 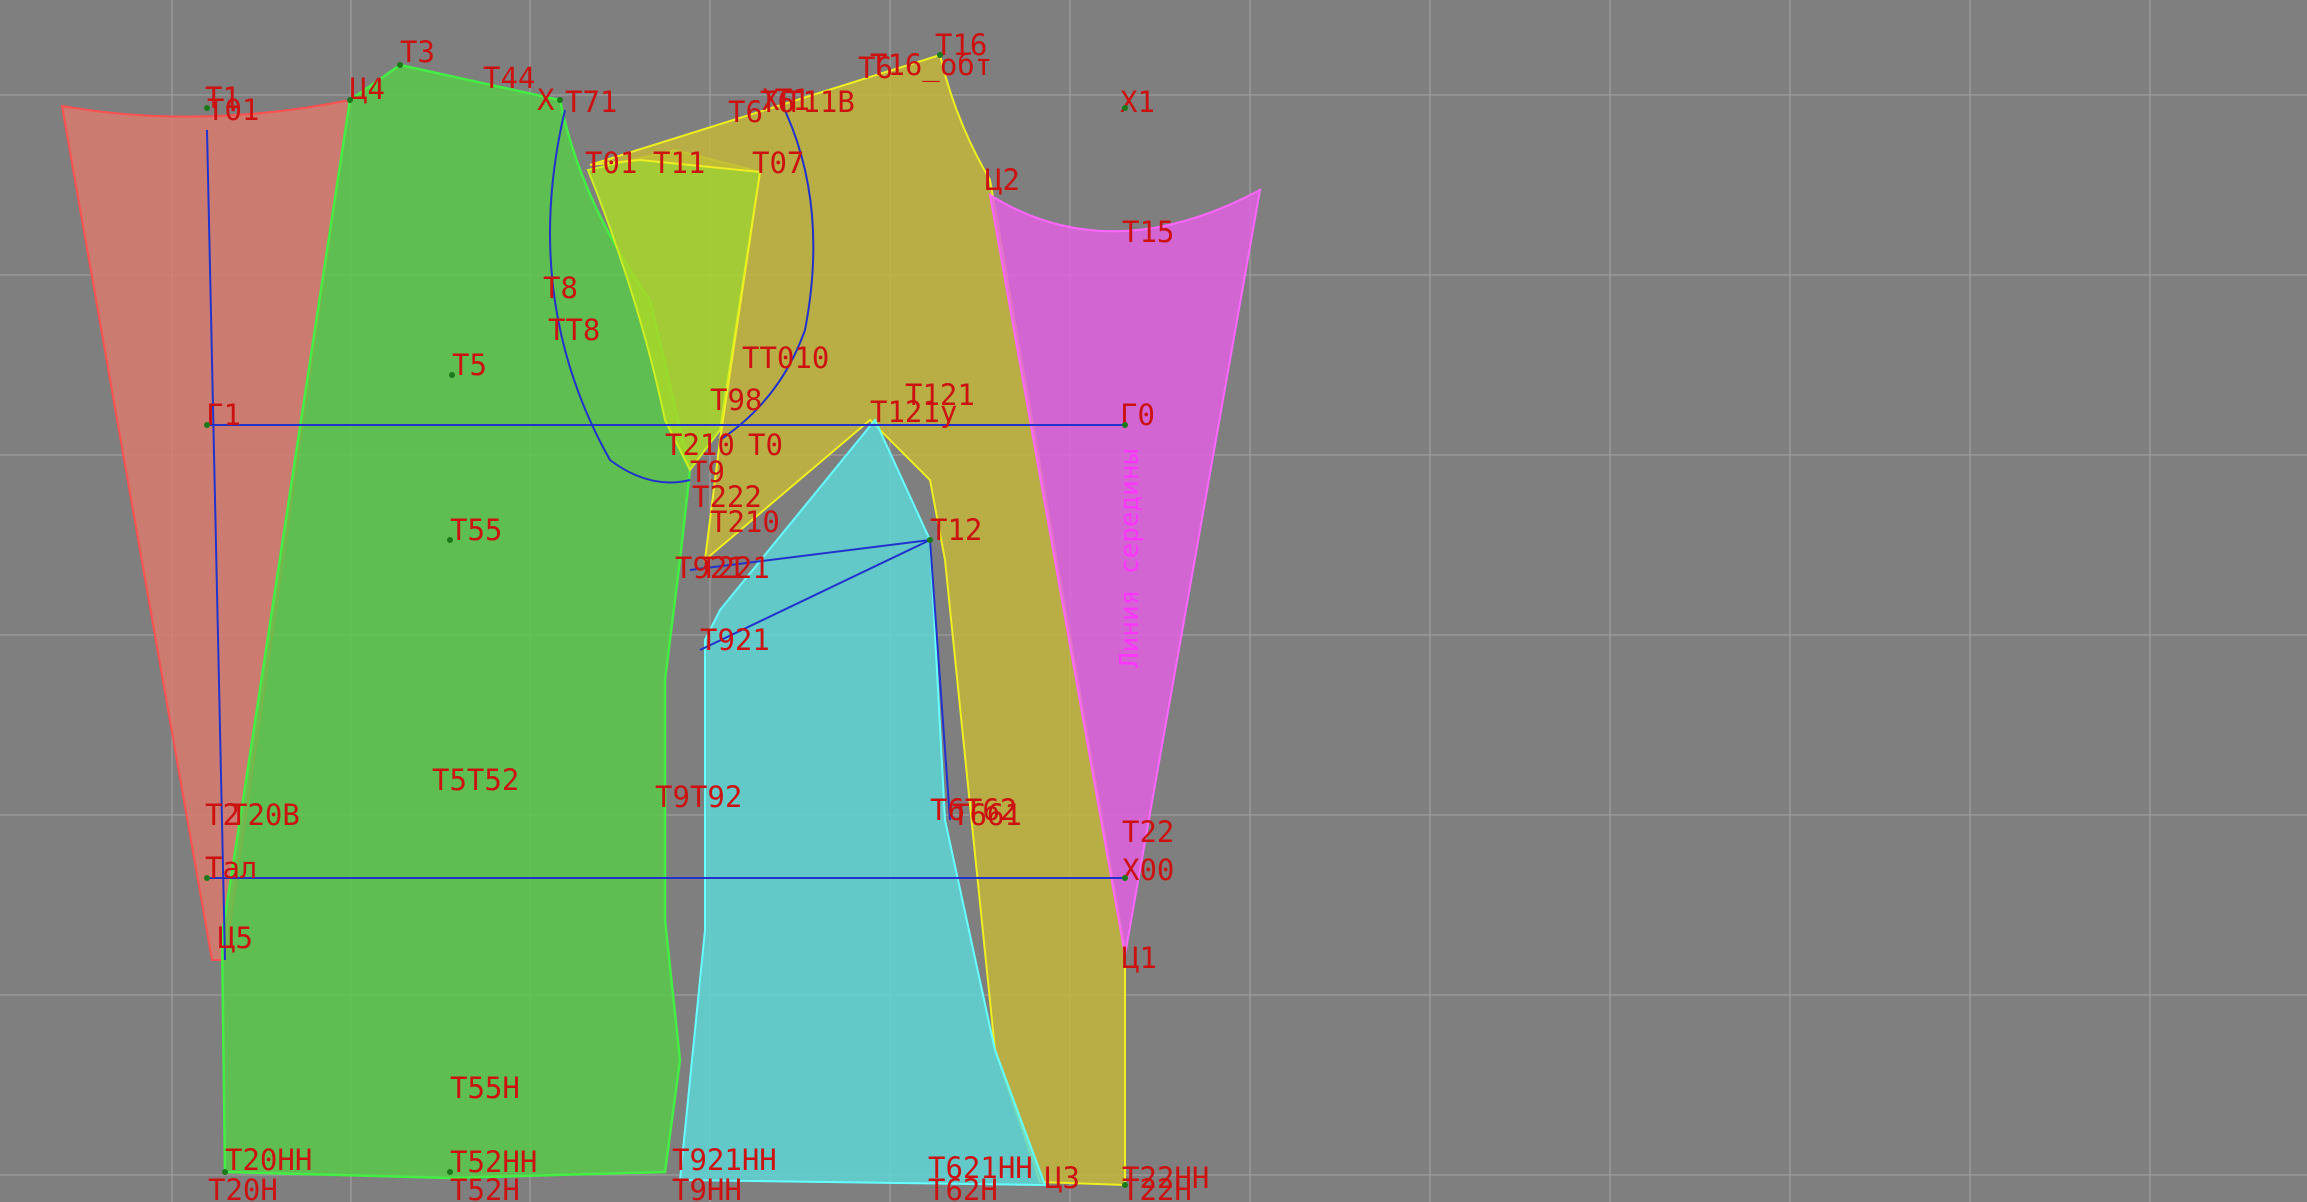 What do you see at coordinates (560, 288) in the screenshot?
I see `point-label: Т8` at bounding box center [560, 288].